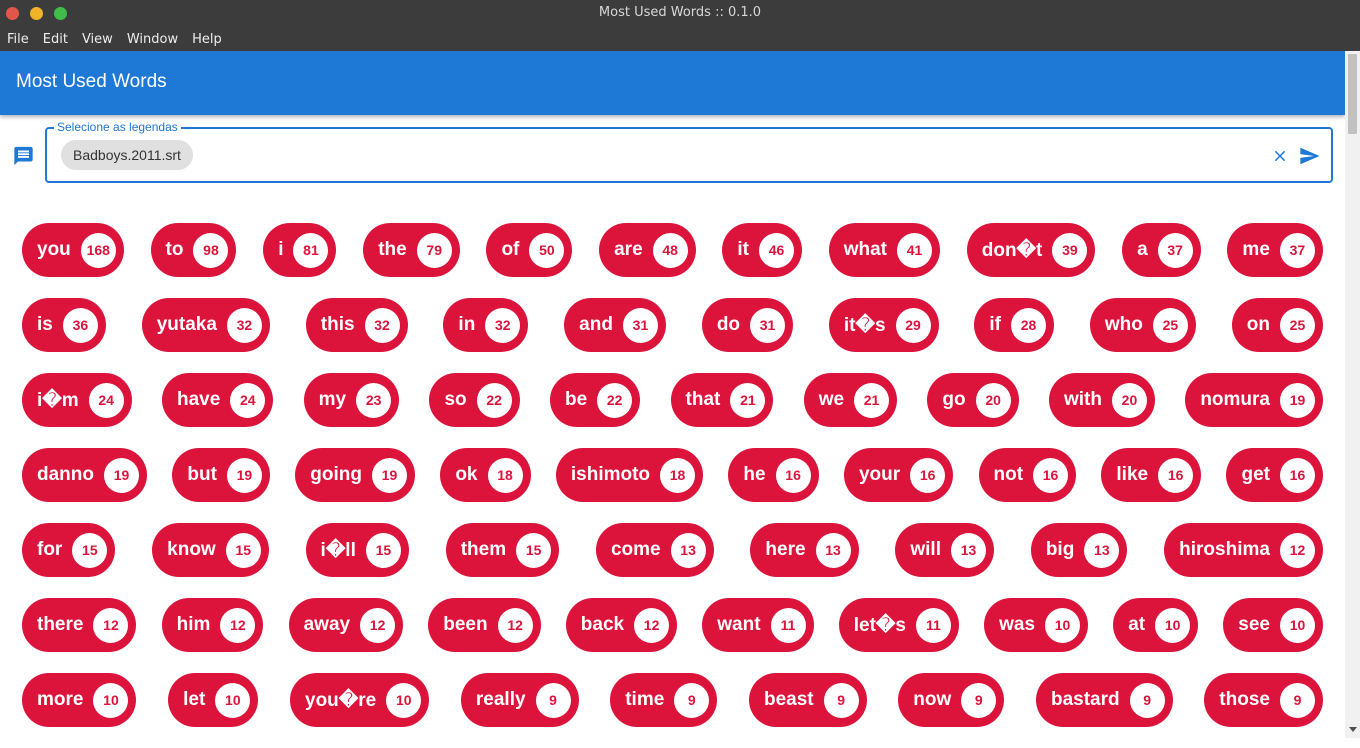  Describe the element at coordinates (1275, 250) in the screenshot. I see `word-chip: me 37` at that location.